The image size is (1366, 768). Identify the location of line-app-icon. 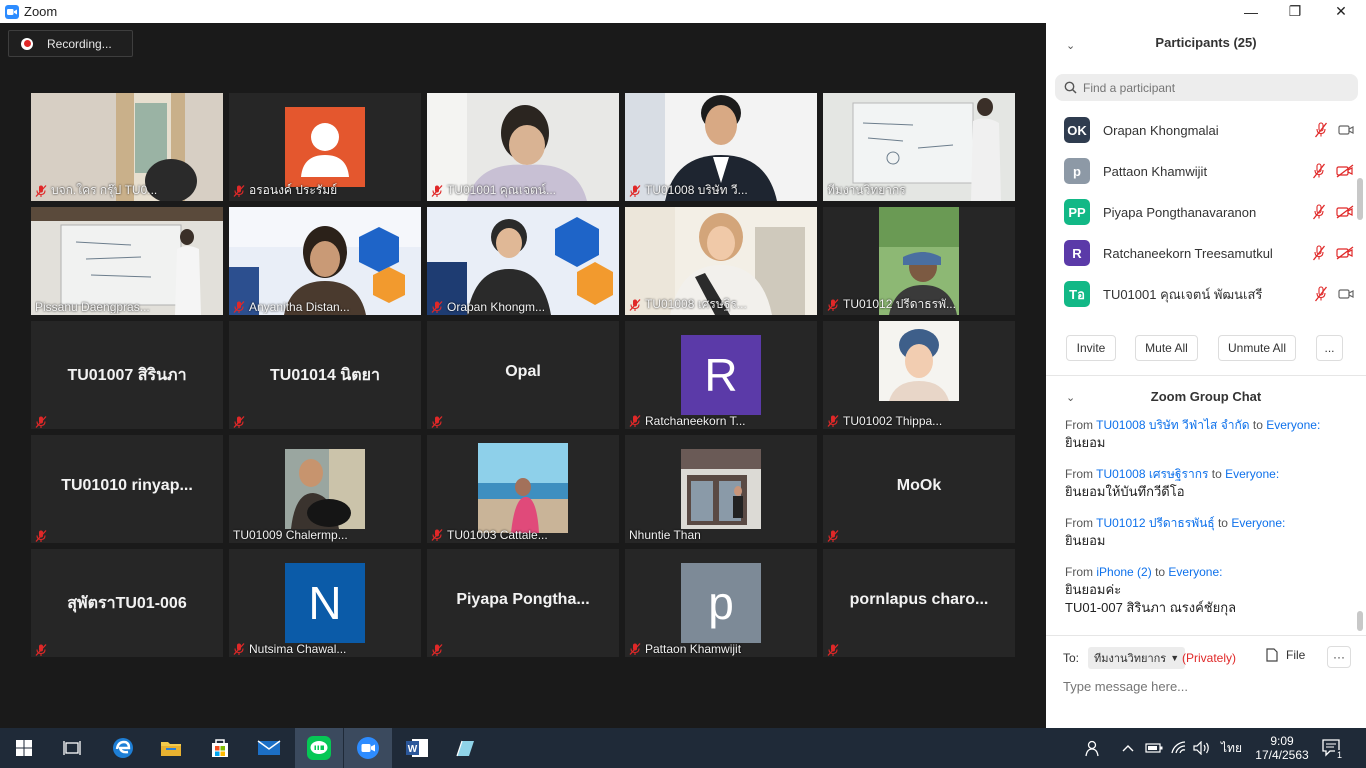
(319, 748).